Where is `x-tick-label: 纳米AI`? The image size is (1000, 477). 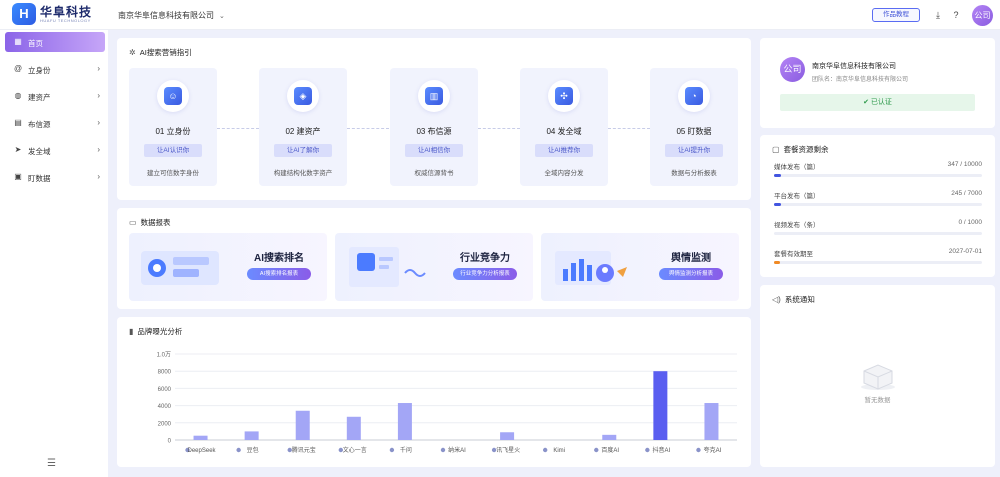 x-tick-label: 纳米AI is located at coordinates (457, 450).